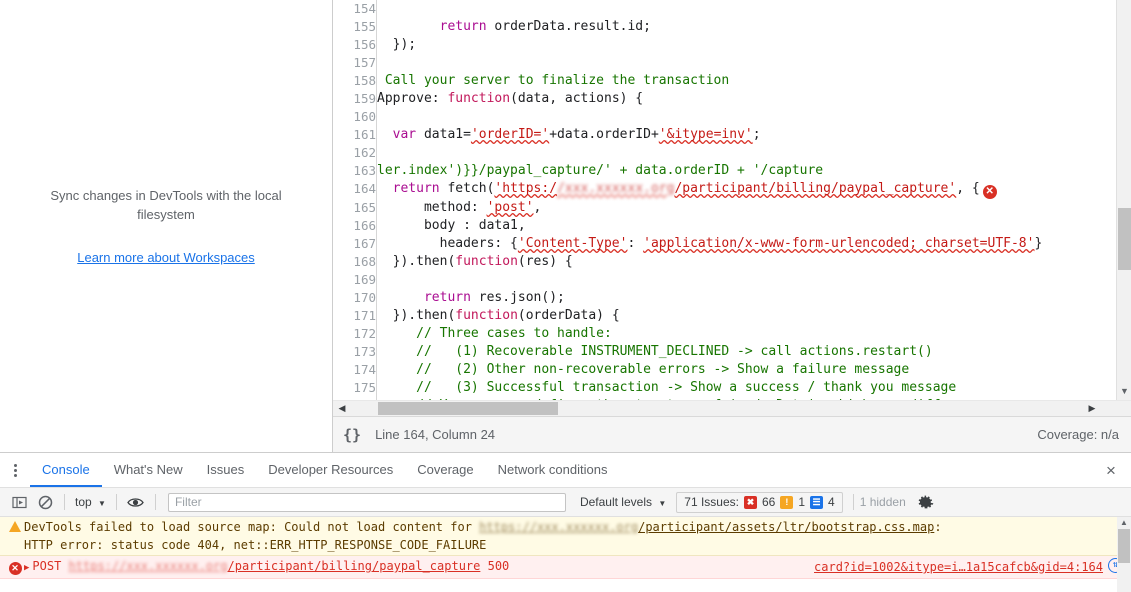 This screenshot has height=592, width=1131. What do you see at coordinates (732, 408) in the screenshot?
I see `editor-horizontal-scrollbar: ◀ ▶` at bounding box center [732, 408].